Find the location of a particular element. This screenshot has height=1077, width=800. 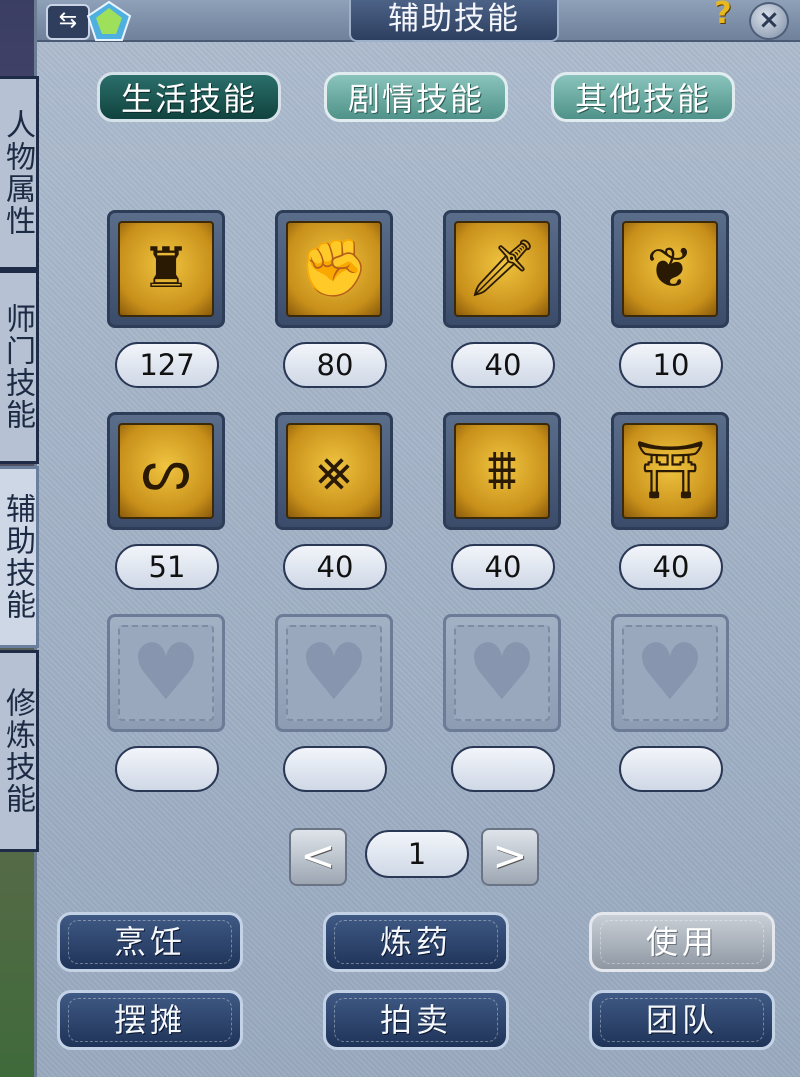

pavilion-icon: ⛩ is located at coordinates (670, 470).